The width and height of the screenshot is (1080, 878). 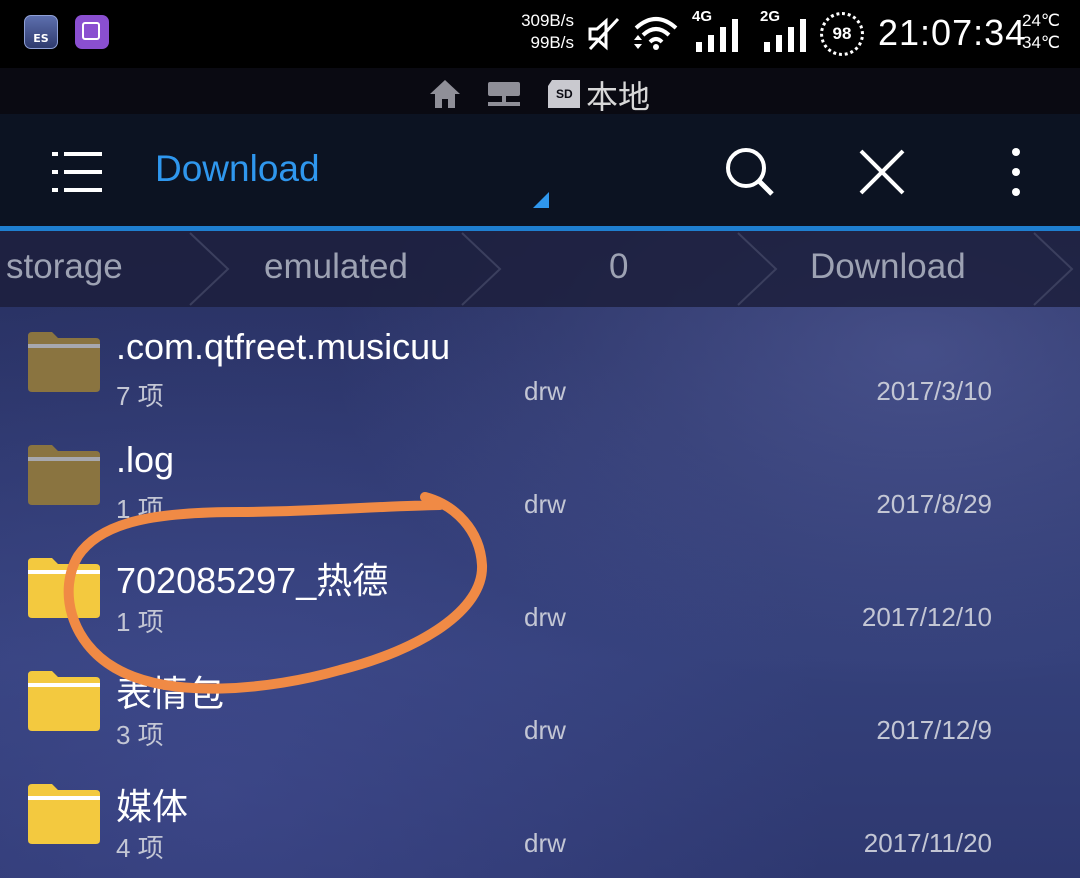 I want to click on svg-text: SD, so click(x=564, y=94).